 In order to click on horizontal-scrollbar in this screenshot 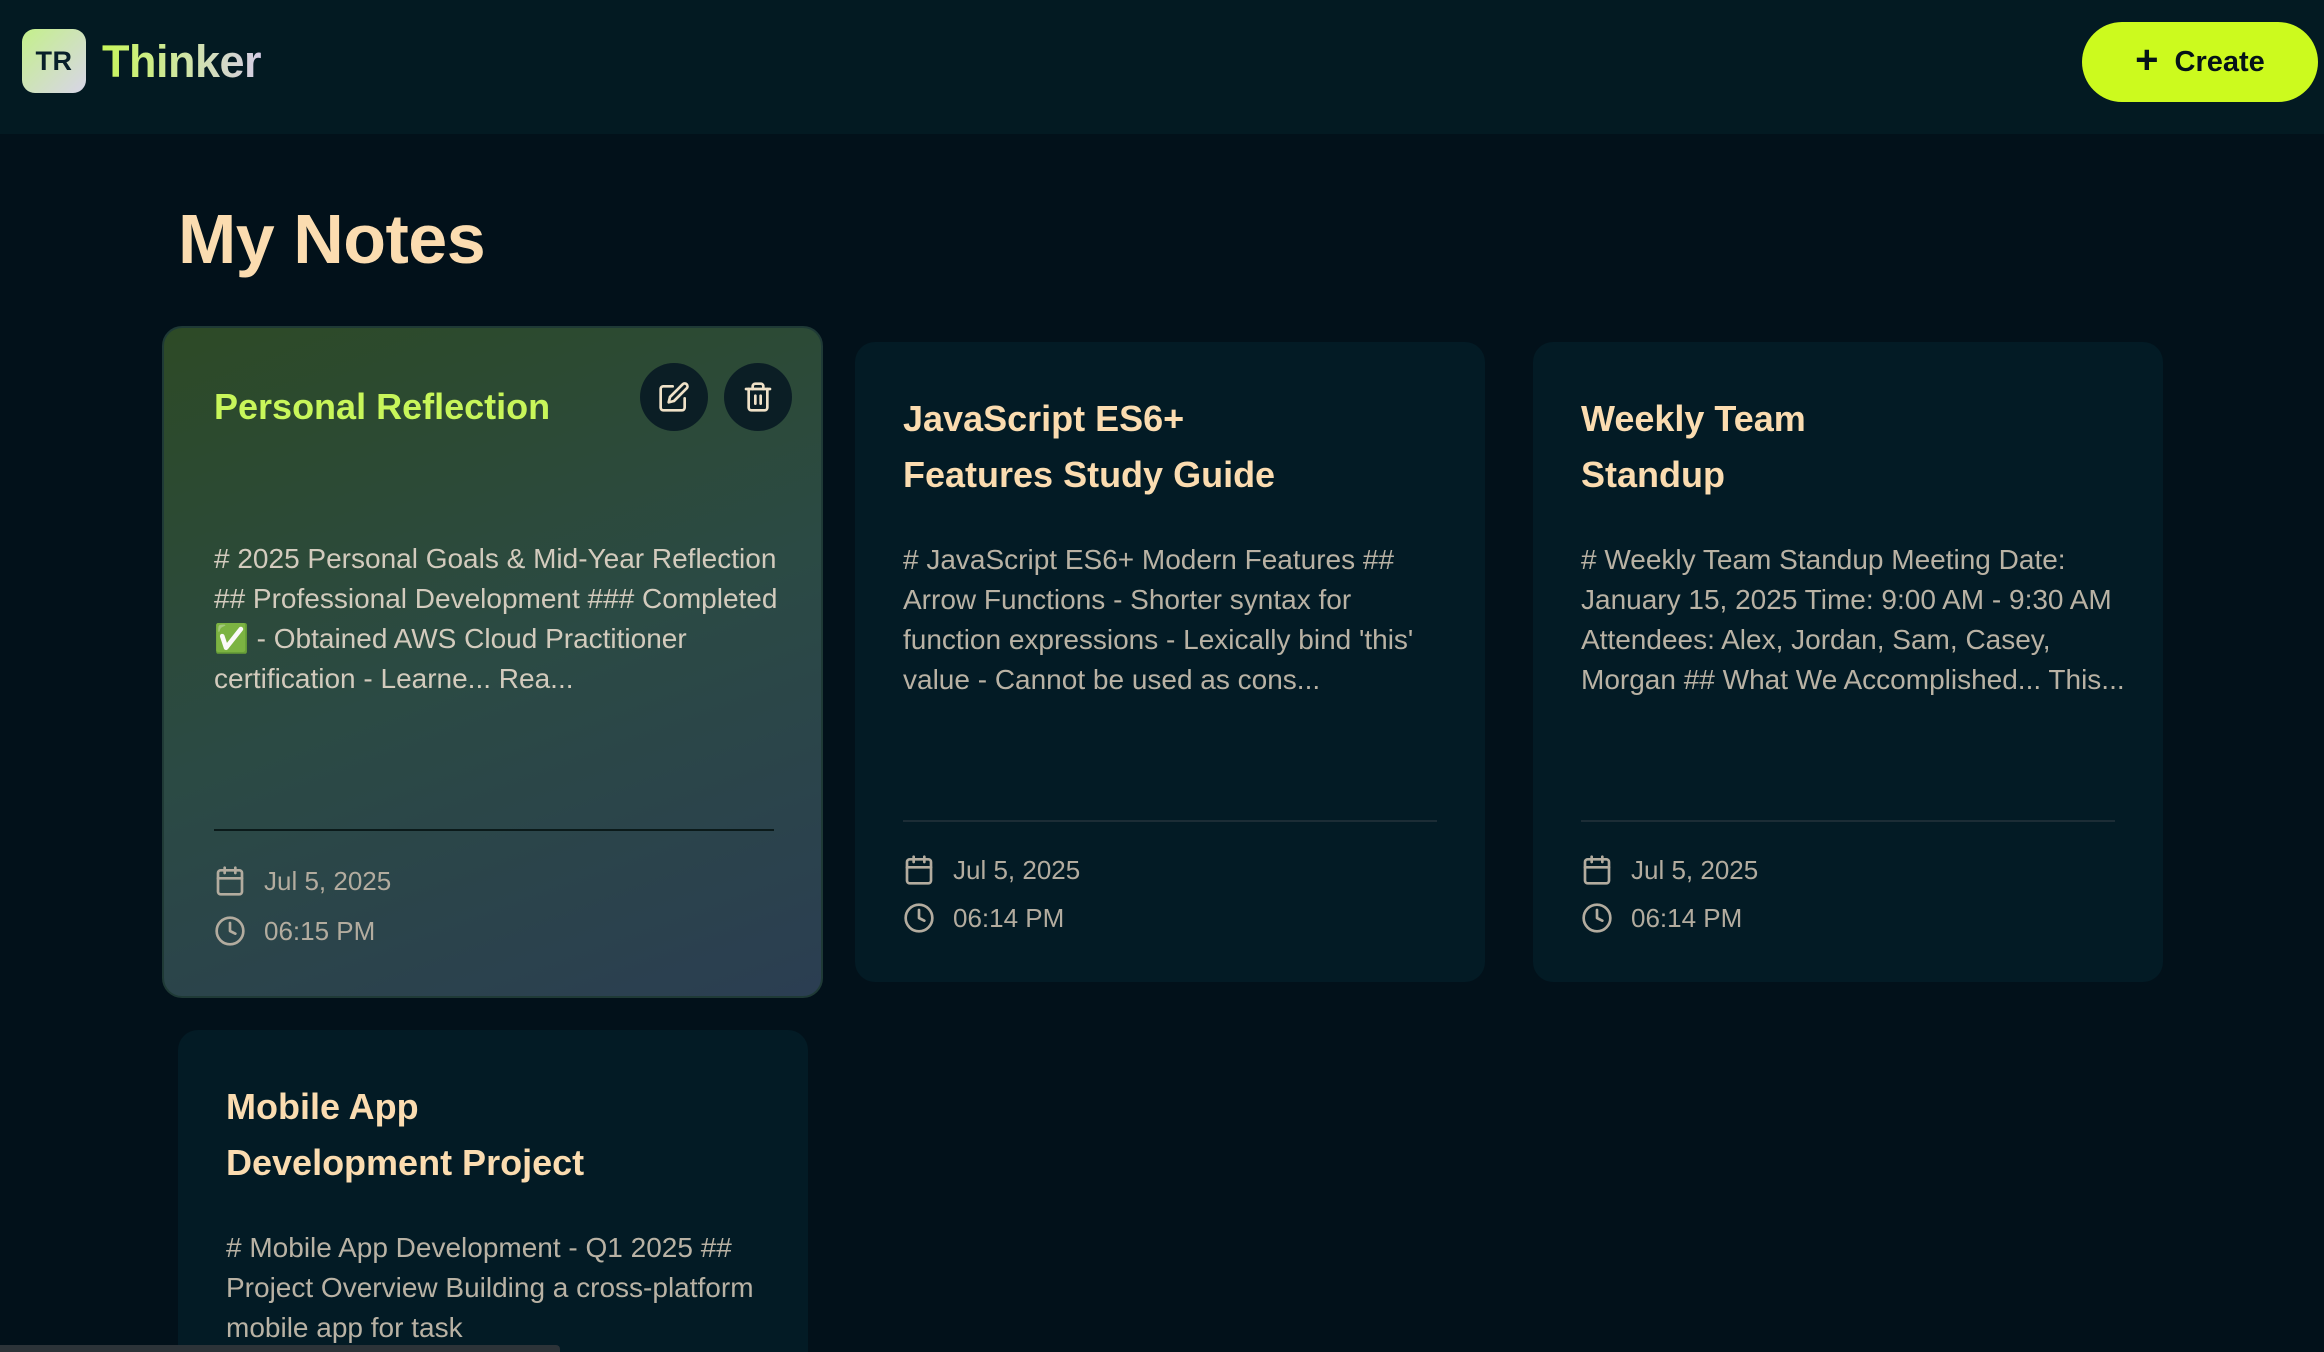, I will do `click(280, 1348)`.